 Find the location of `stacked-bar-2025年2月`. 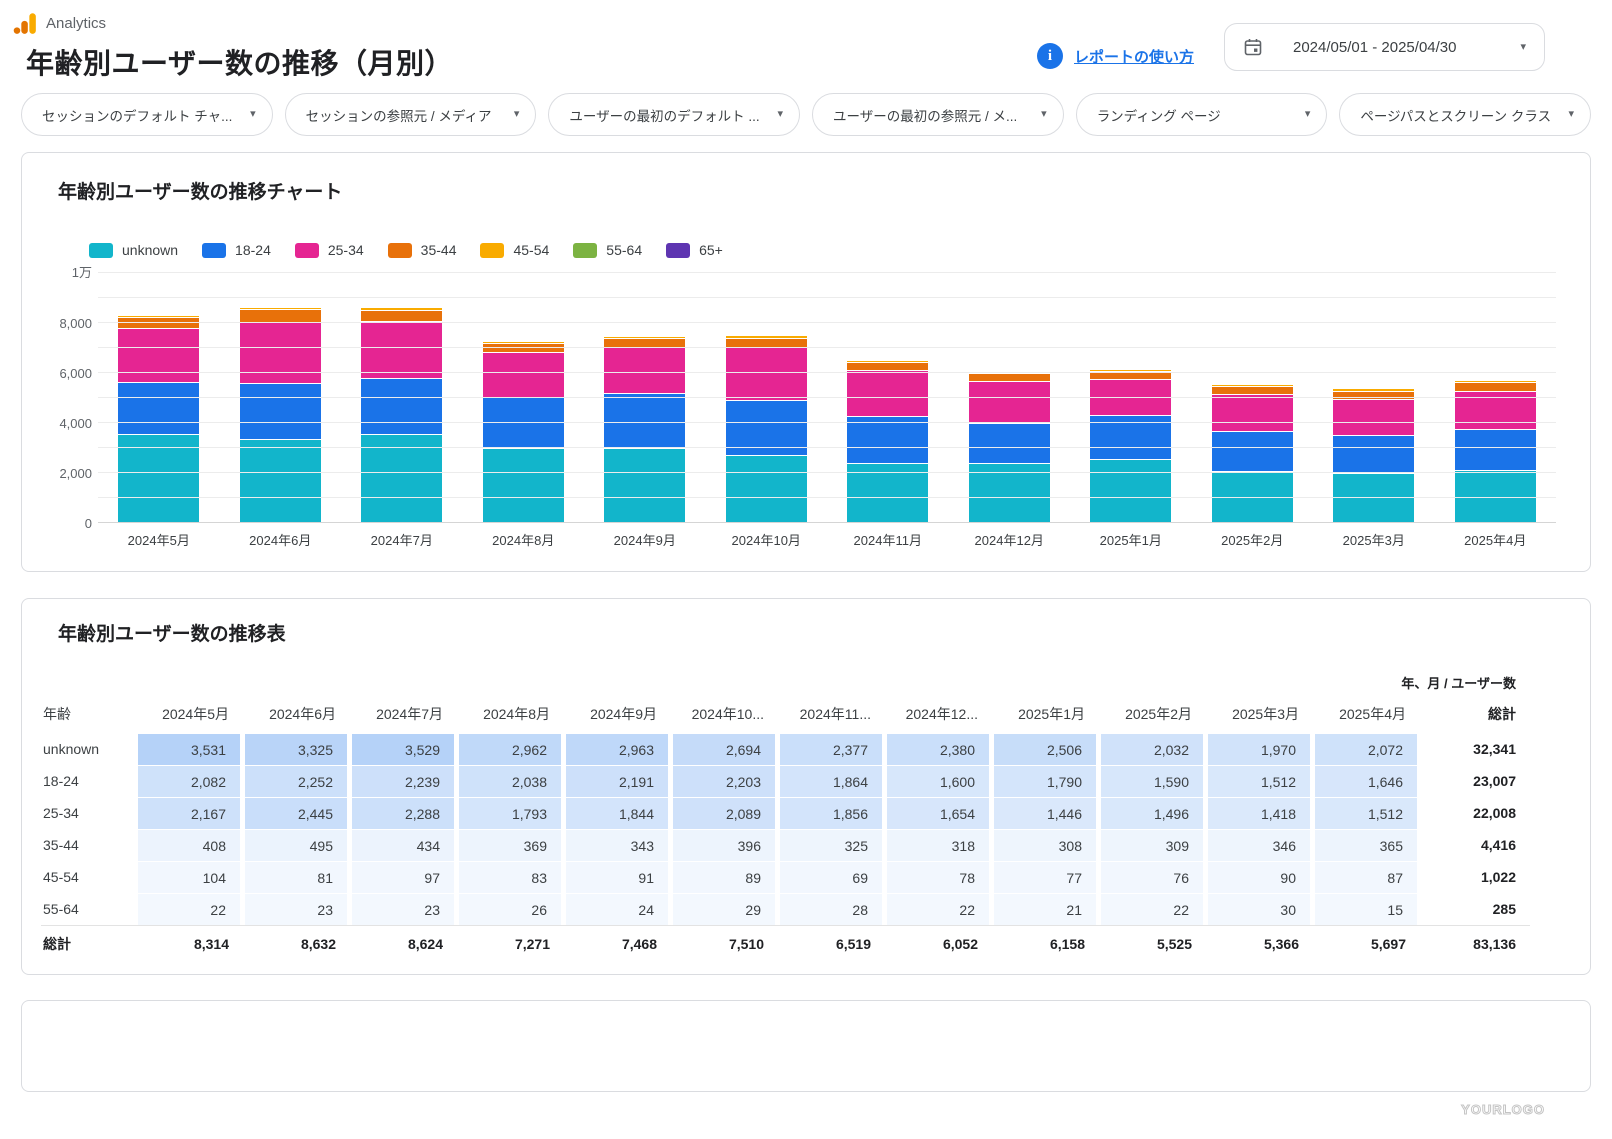

stacked-bar-2025年2月 is located at coordinates (1252, 453).